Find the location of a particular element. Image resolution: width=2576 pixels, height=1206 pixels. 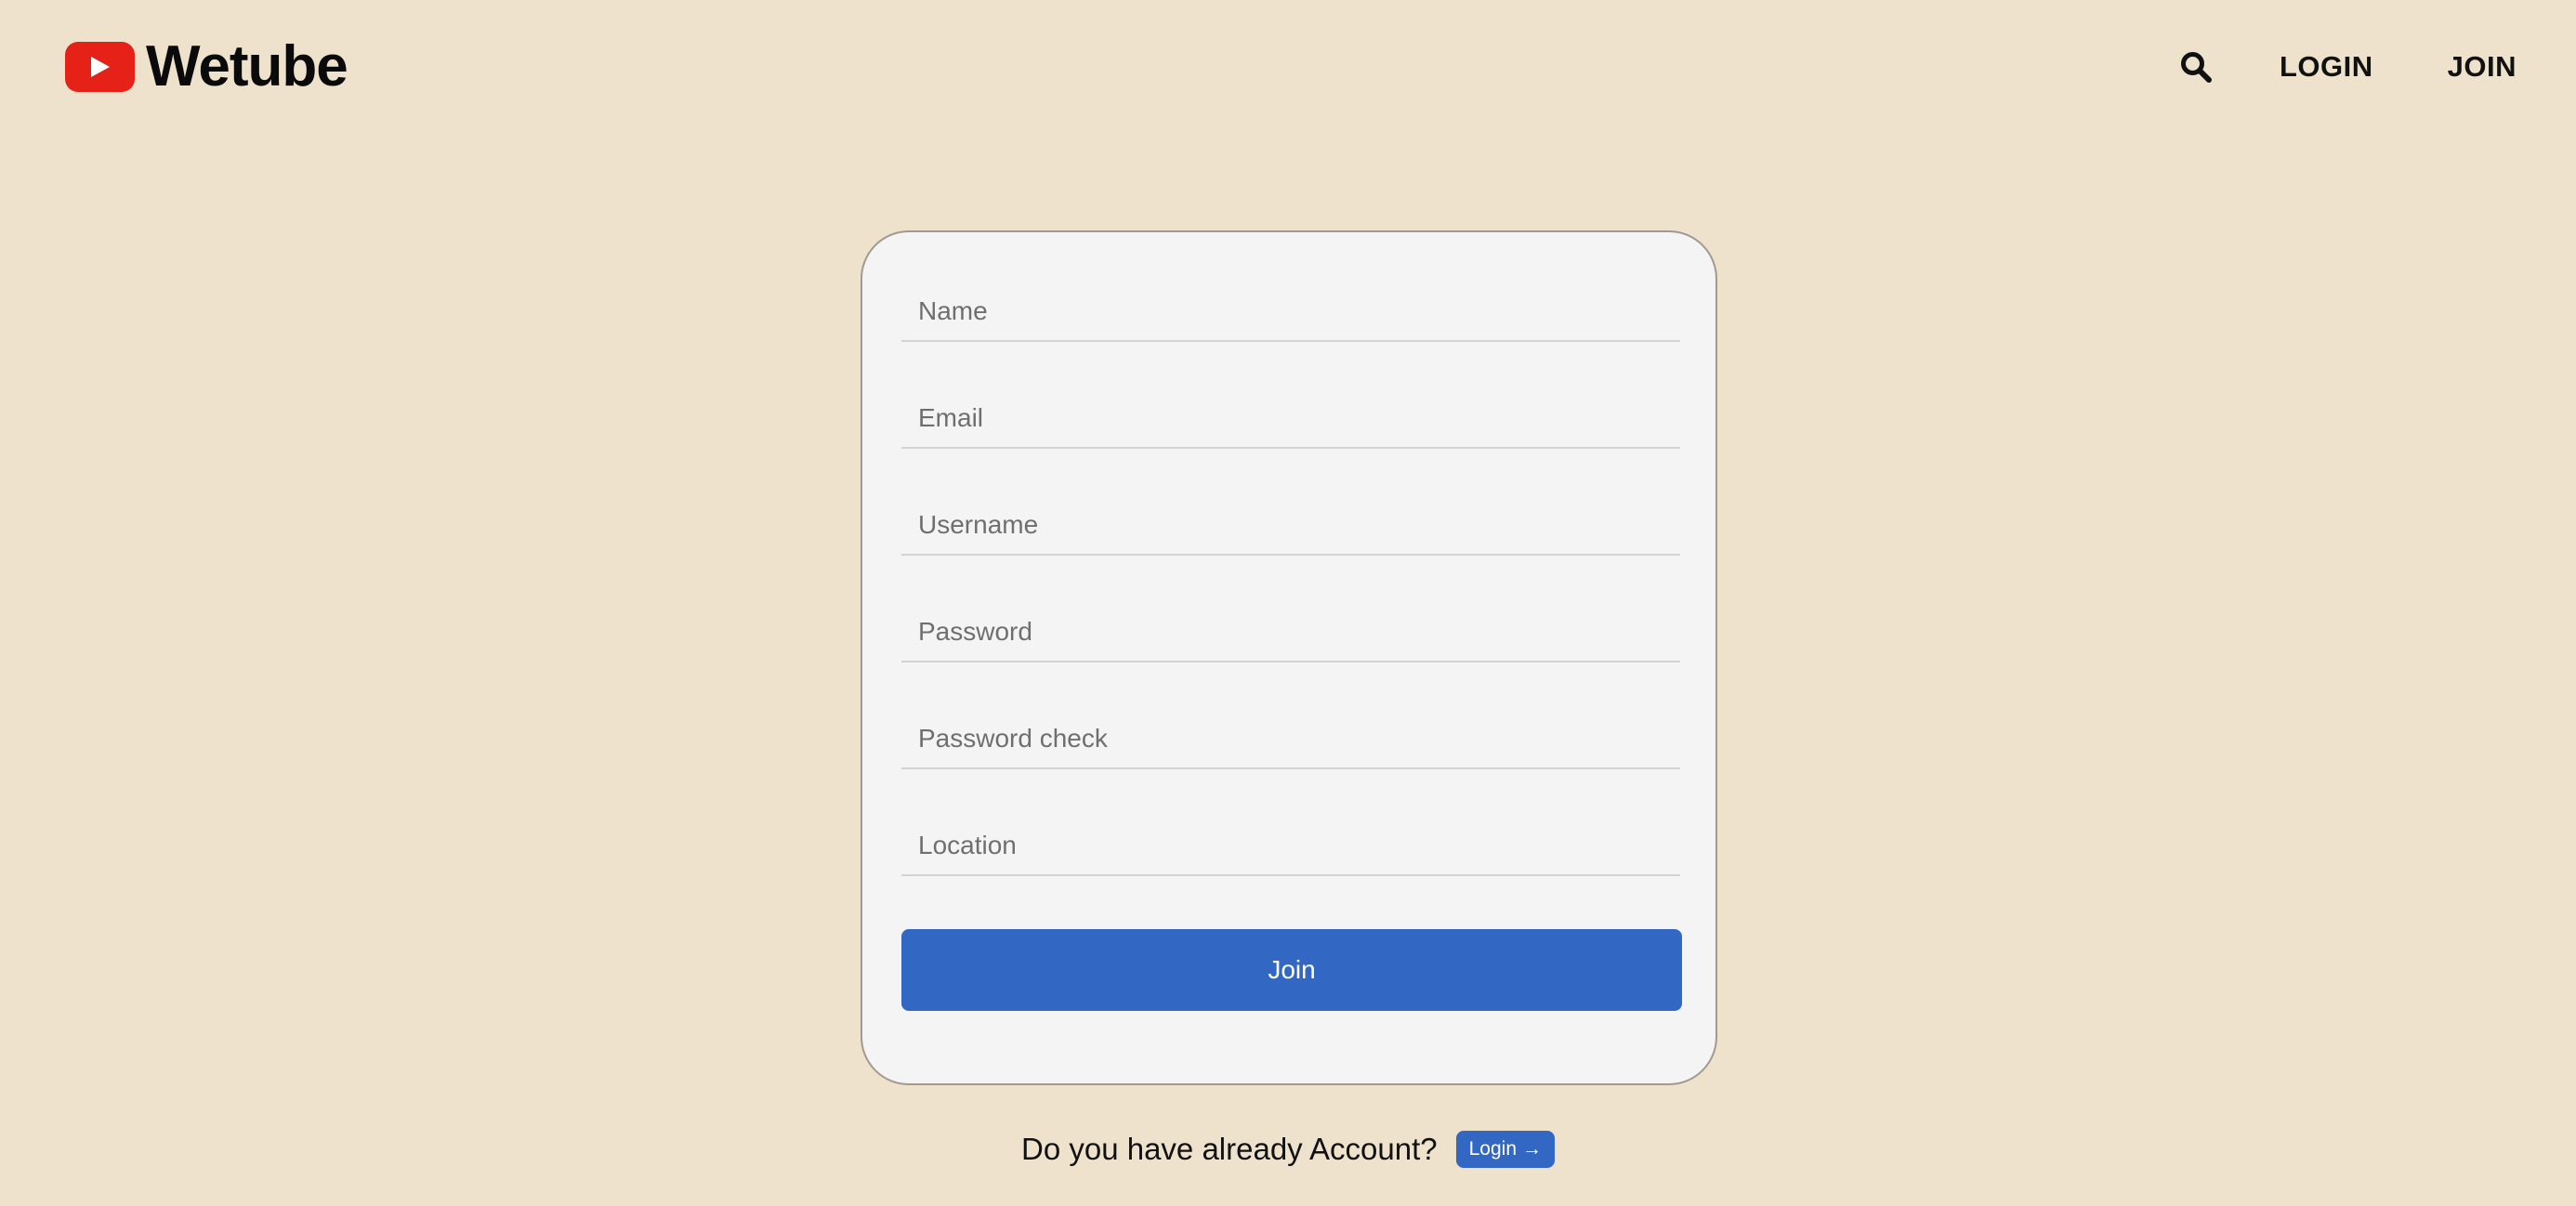

join-submit-button: Join is located at coordinates (1291, 970).